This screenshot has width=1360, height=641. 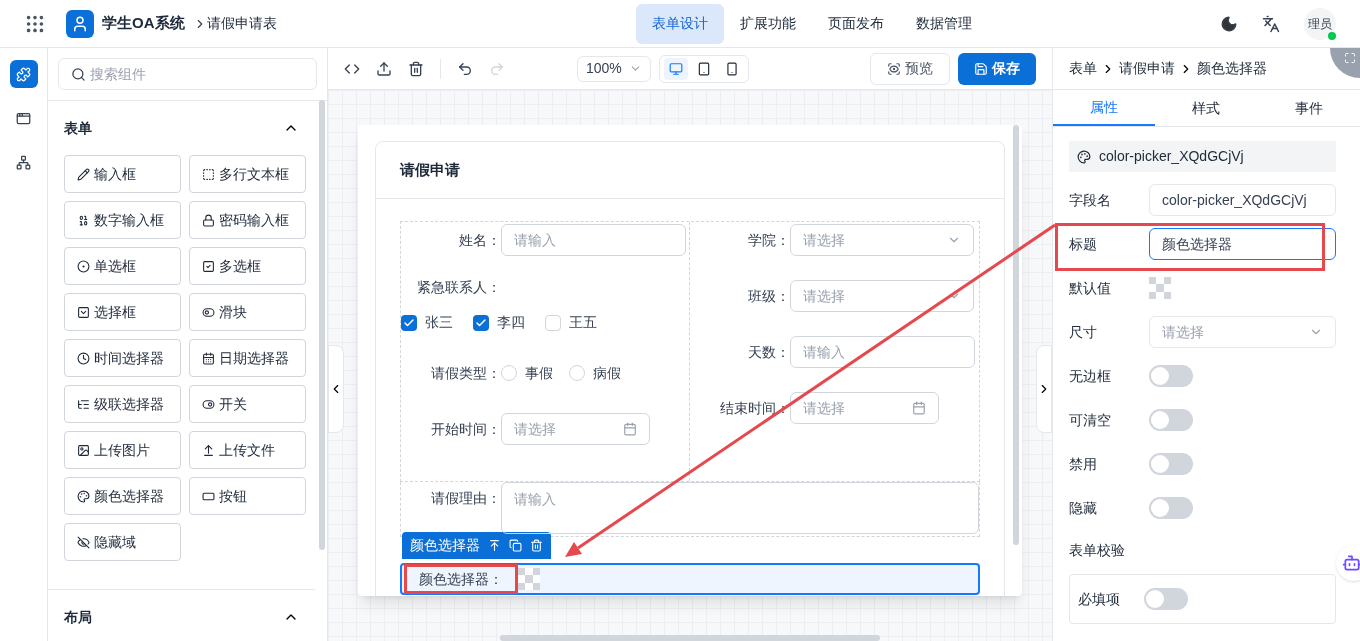 What do you see at coordinates (83, 542) in the screenshot?
I see `eye-off-icon` at bounding box center [83, 542].